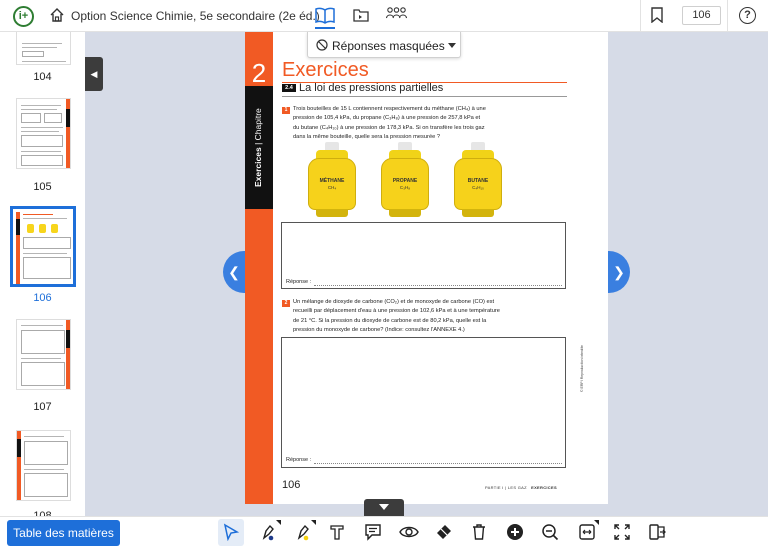  I want to click on thumbnail-label: 107, so click(42, 407).